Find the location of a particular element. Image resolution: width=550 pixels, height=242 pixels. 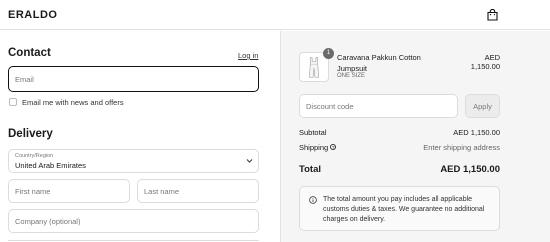

email-input is located at coordinates (133, 79).